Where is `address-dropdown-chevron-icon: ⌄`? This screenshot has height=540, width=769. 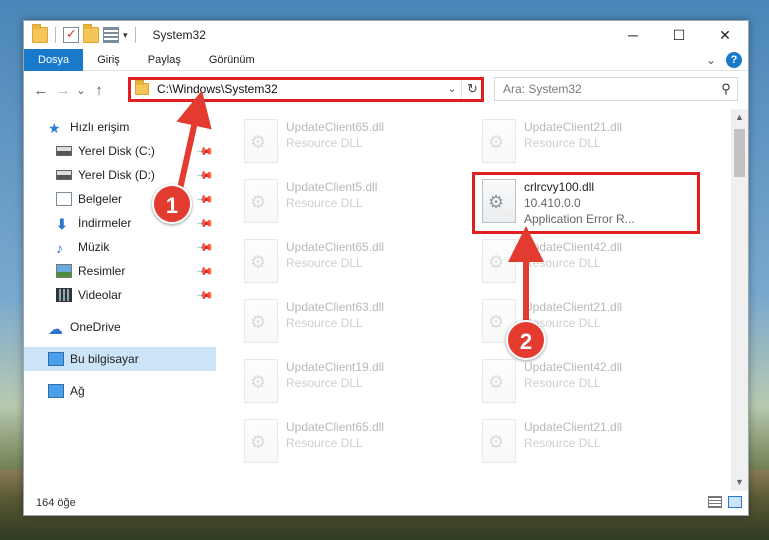 address-dropdown-chevron-icon: ⌄ is located at coordinates (452, 89).